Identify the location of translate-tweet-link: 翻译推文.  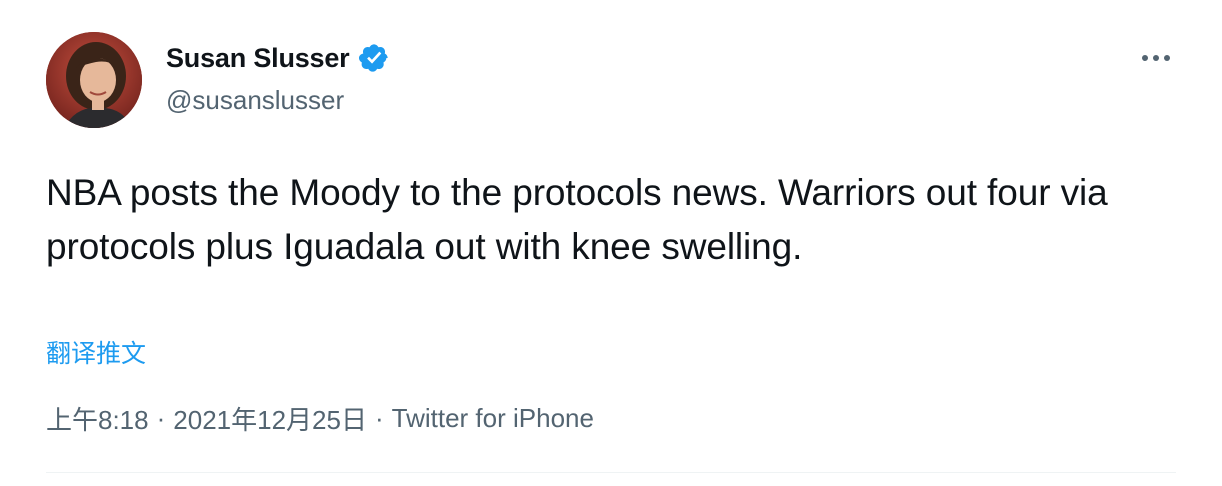
(96, 352).